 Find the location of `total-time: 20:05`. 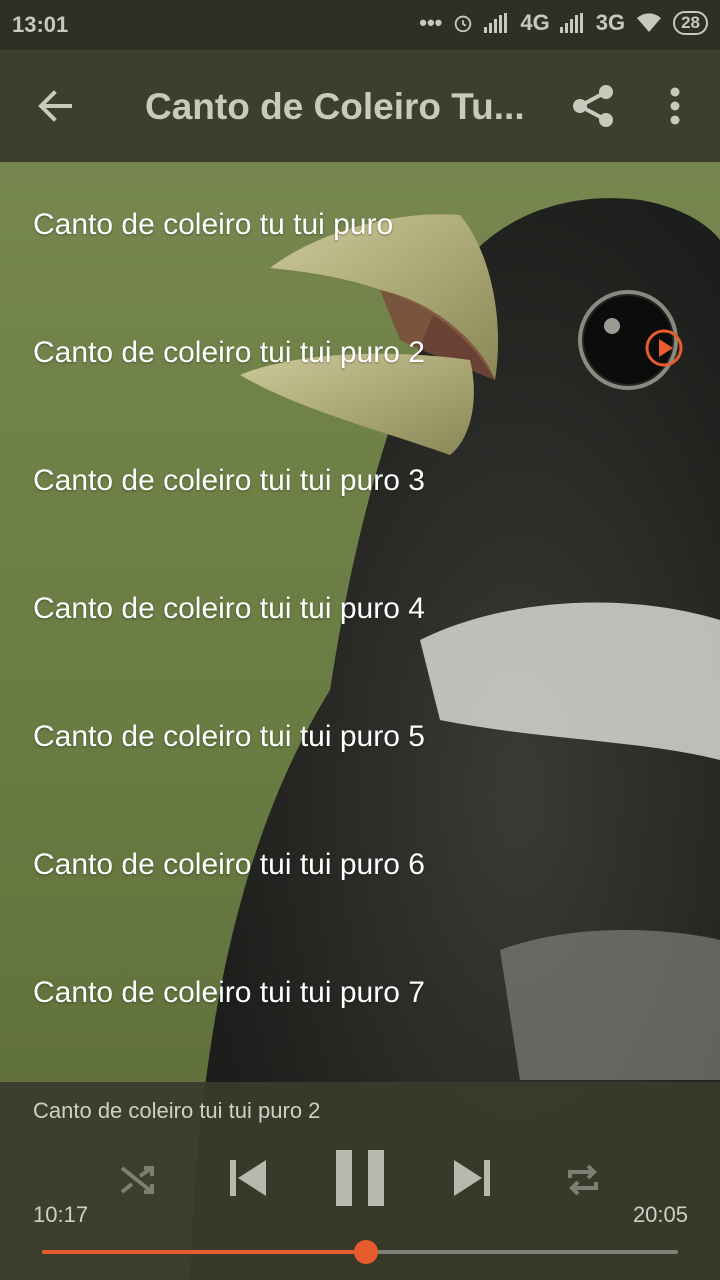

total-time: 20:05 is located at coordinates (660, 1214).